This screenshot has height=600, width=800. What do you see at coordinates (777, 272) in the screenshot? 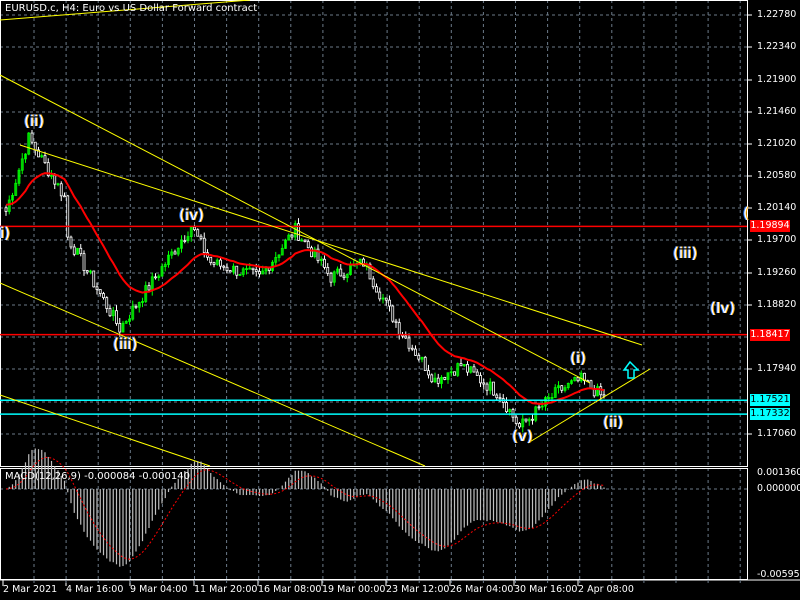
I see `price-axis-label: 1.19260` at bounding box center [777, 272].